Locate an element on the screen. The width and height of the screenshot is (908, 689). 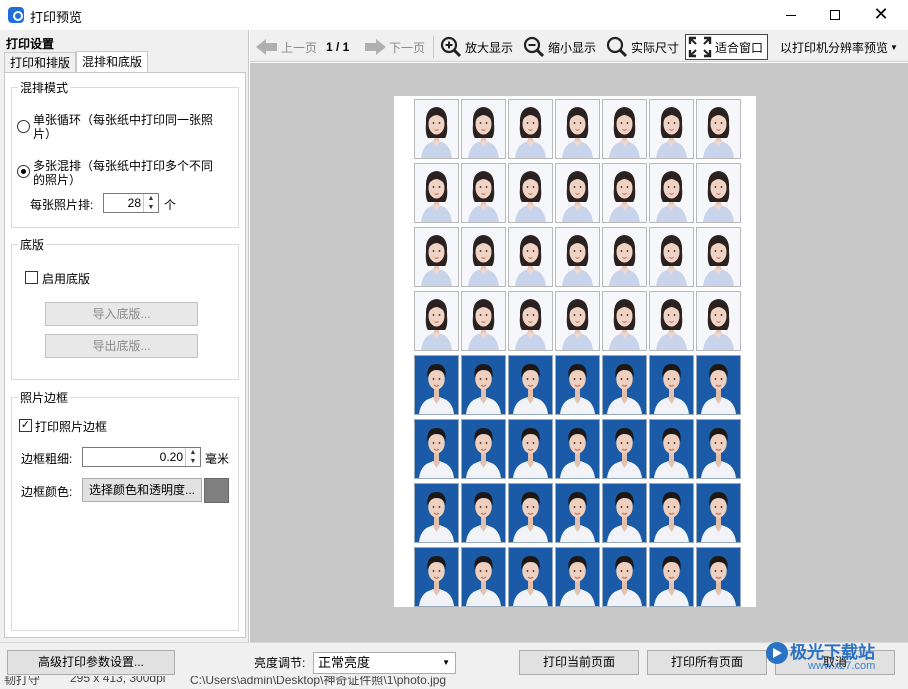
chevron-down-icon: ▼ is located at coordinates (446, 662).